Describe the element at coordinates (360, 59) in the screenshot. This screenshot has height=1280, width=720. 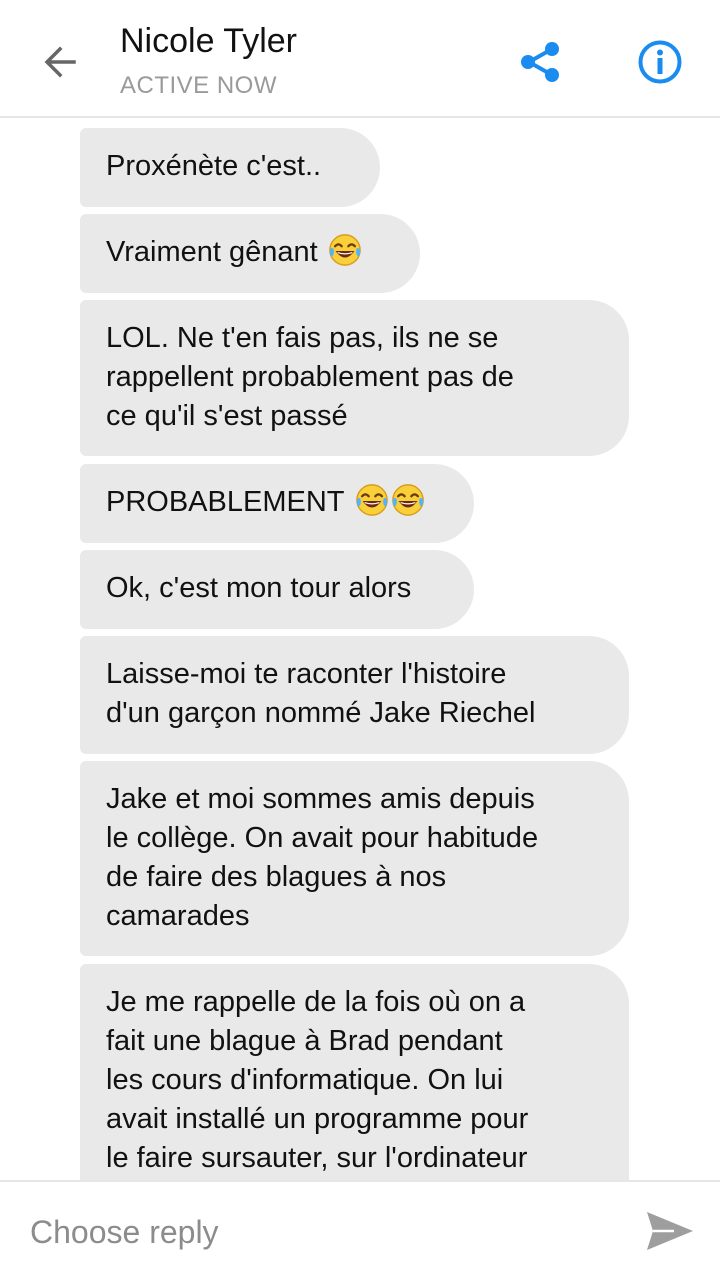
I see `chat-header: Nicole Tyler ACTIVE NOW` at that location.